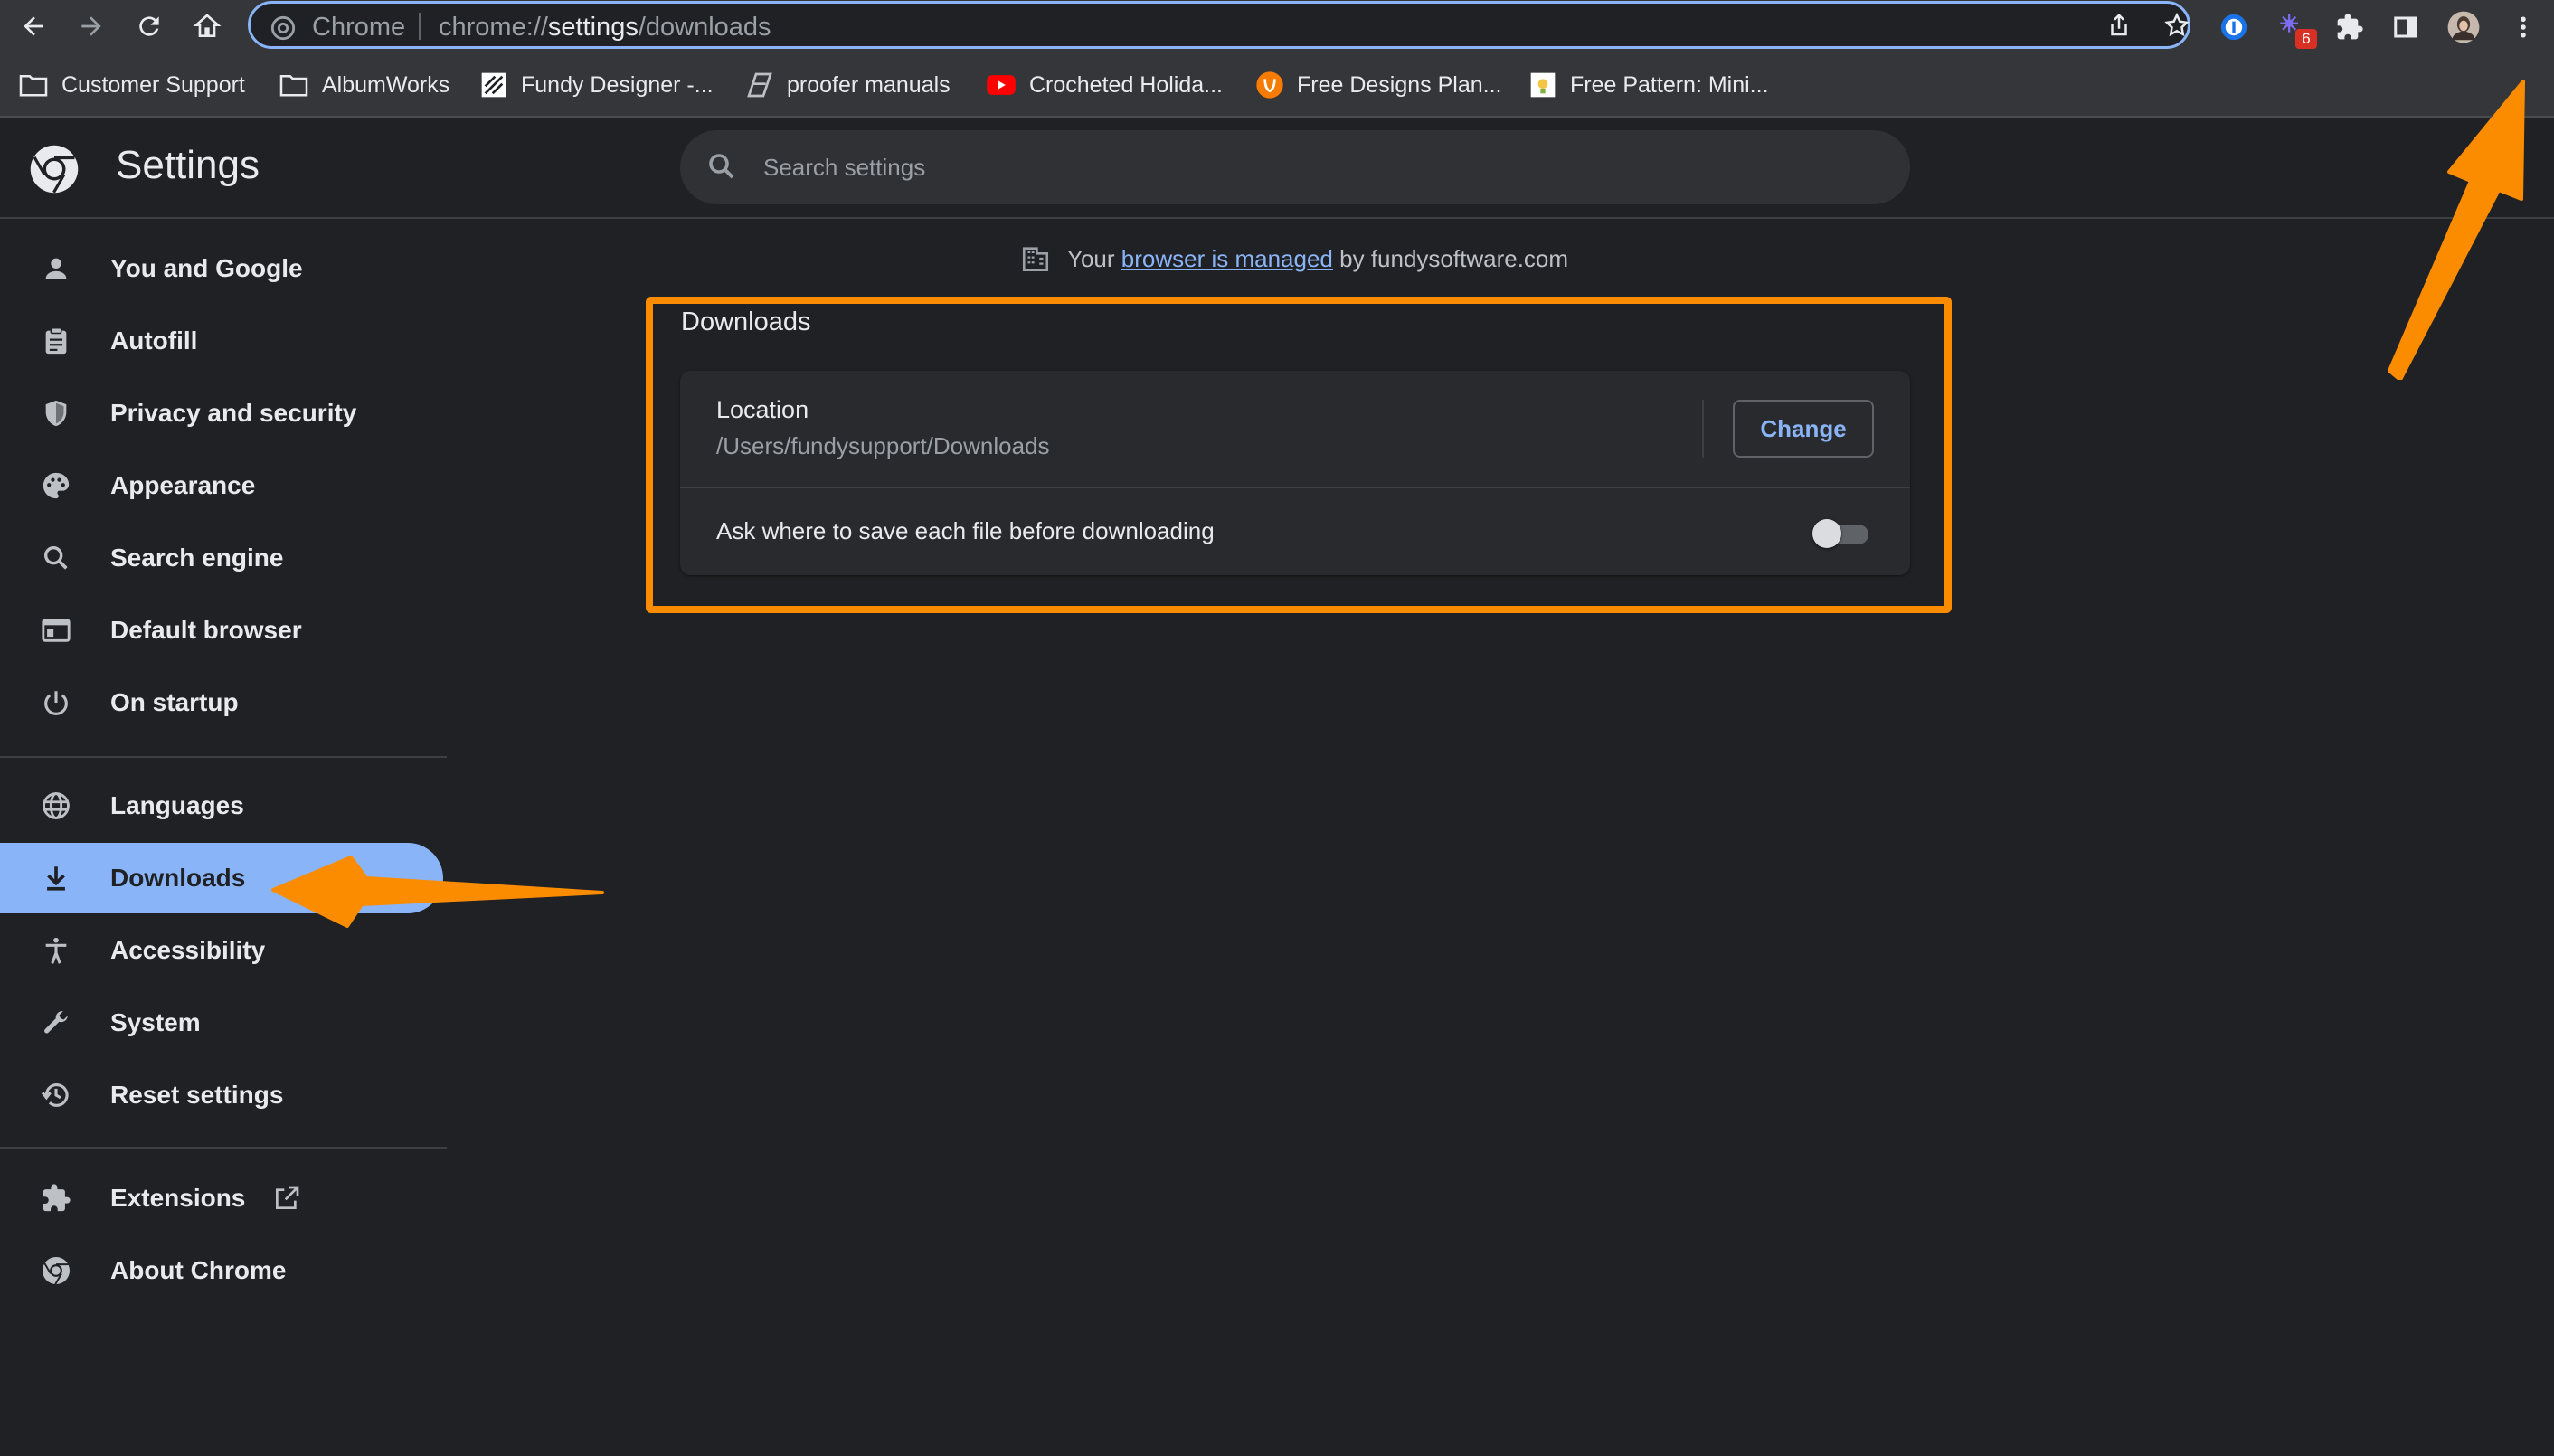 This screenshot has width=2554, height=1456. What do you see at coordinates (493, 85) in the screenshot?
I see `fundy-designer-icon` at bounding box center [493, 85].